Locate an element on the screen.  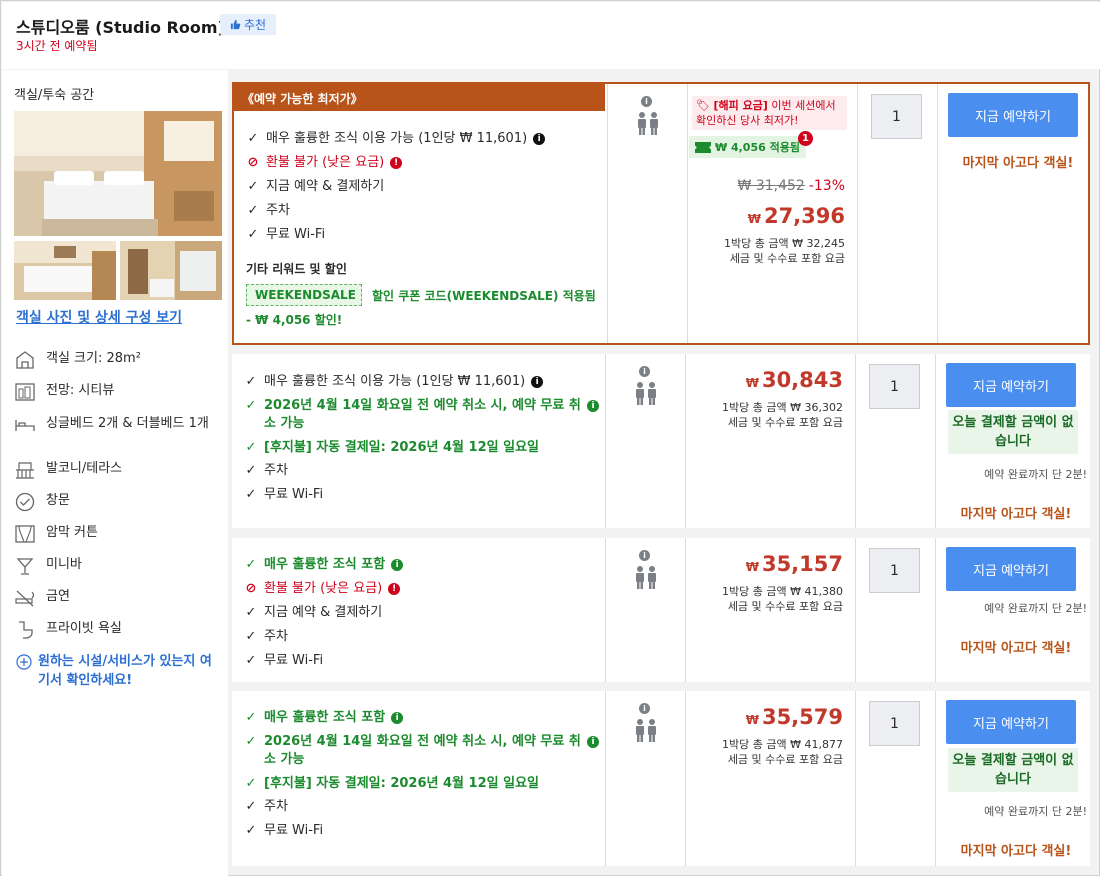
recent-booking-text: 3시간 전 예약됨 is located at coordinates (57, 46).